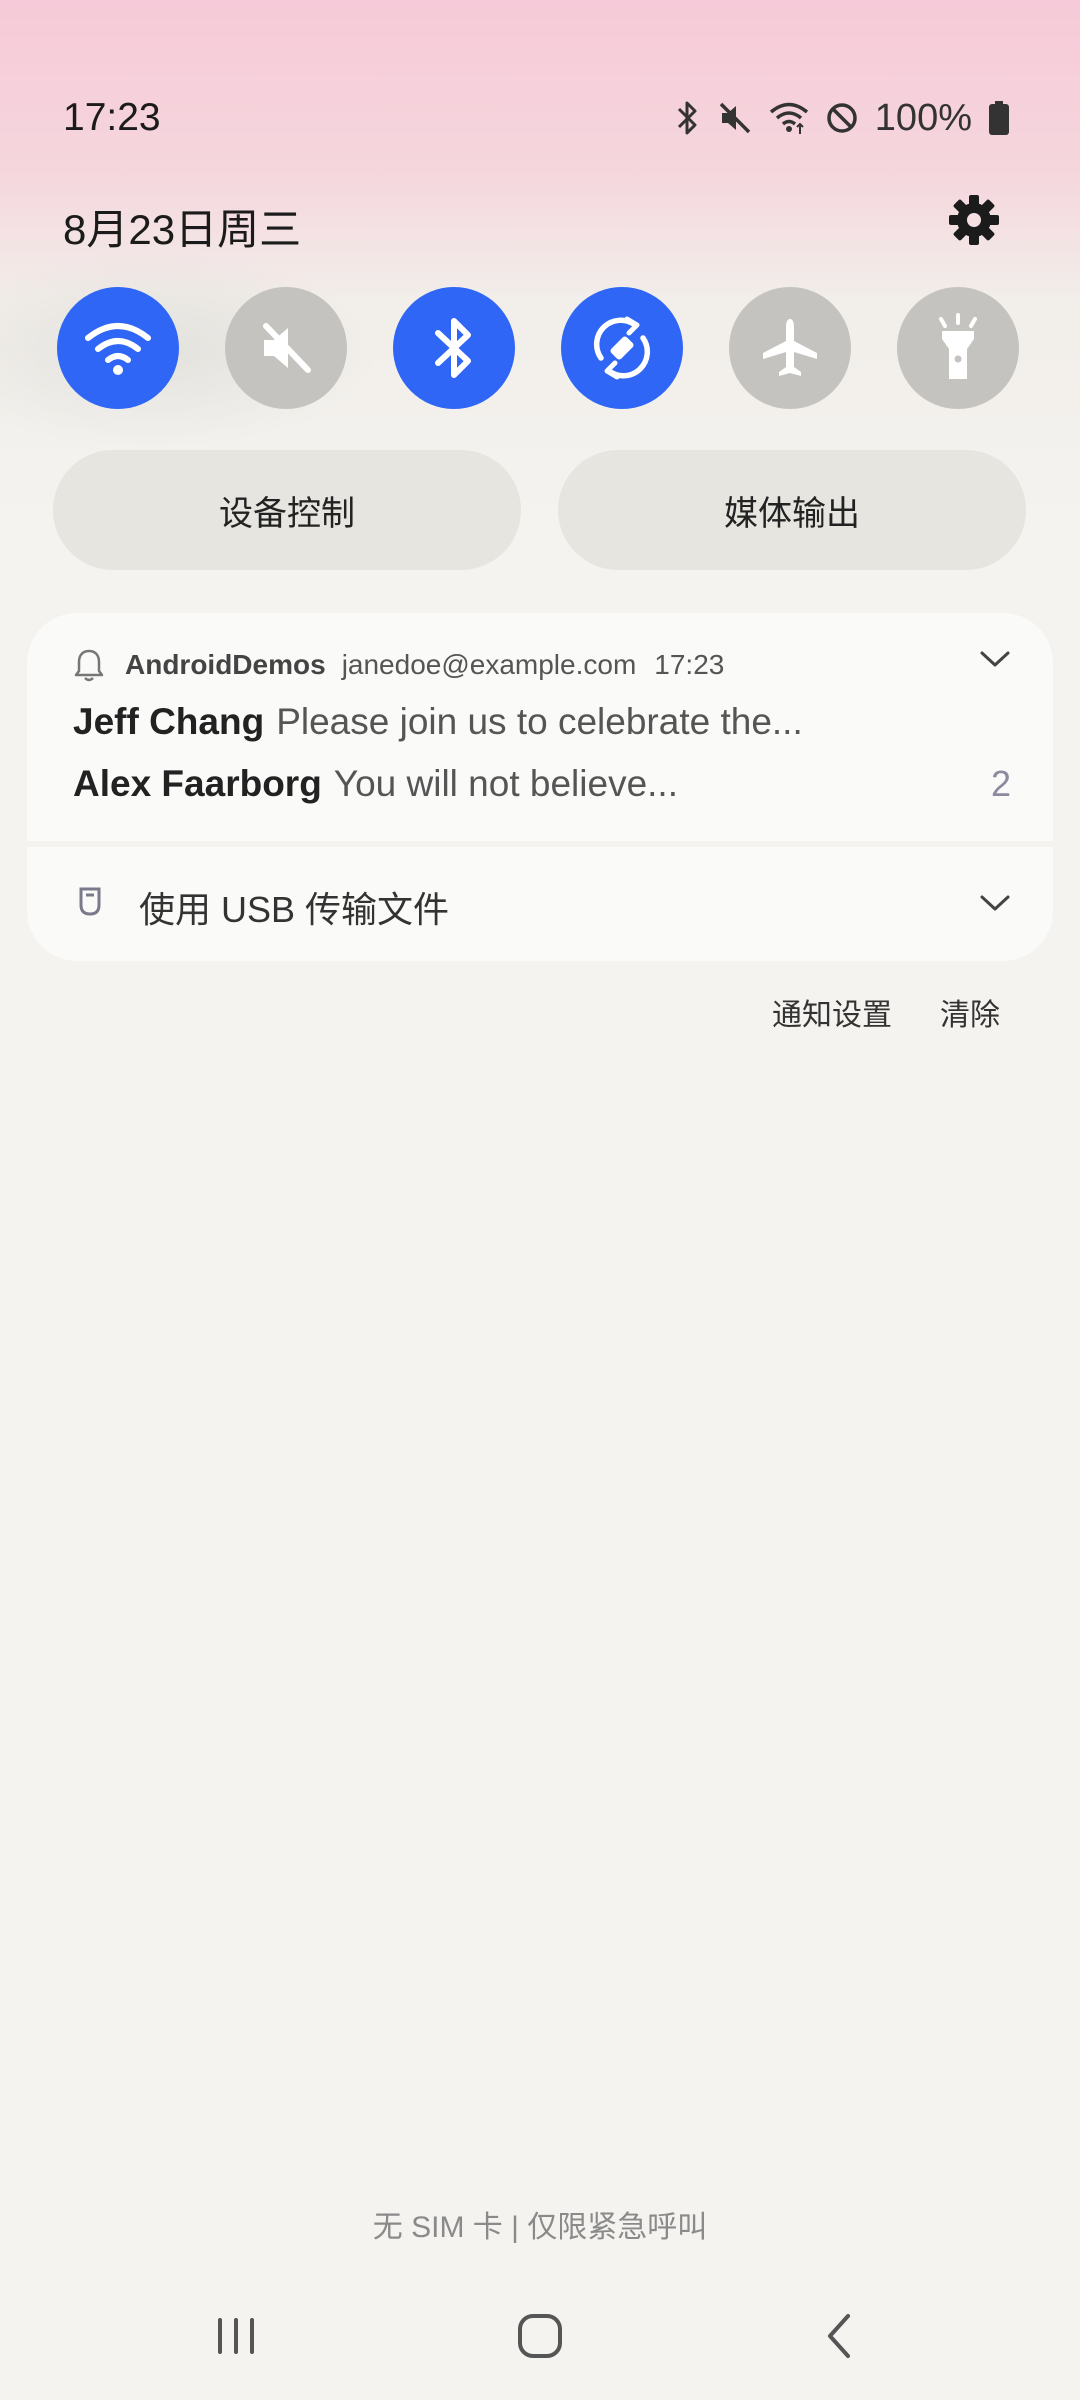 This screenshot has width=1080, height=2400. I want to click on flashlight-icon, so click(958, 346).